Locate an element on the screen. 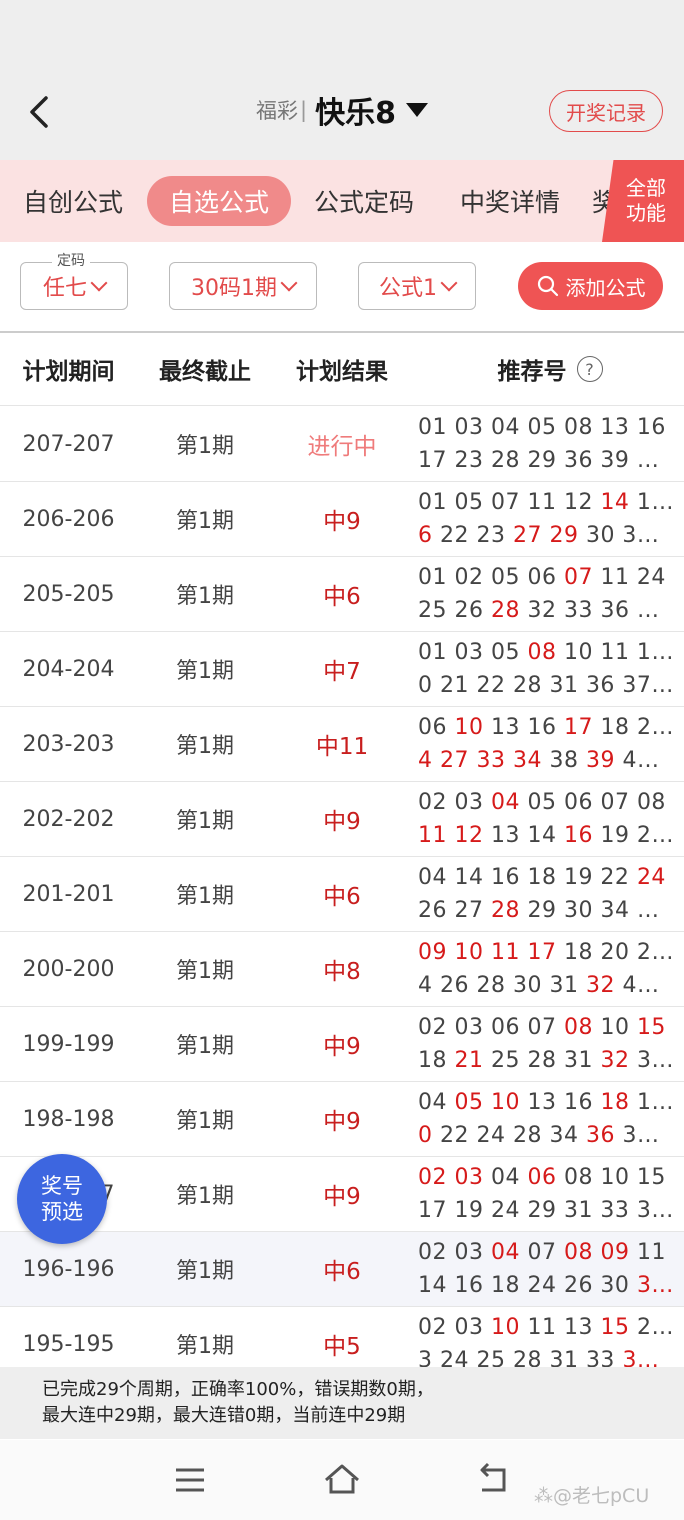 The height and width of the screenshot is (1520, 684). tab-formula-codes: 公式定码 is located at coordinates (364, 201).